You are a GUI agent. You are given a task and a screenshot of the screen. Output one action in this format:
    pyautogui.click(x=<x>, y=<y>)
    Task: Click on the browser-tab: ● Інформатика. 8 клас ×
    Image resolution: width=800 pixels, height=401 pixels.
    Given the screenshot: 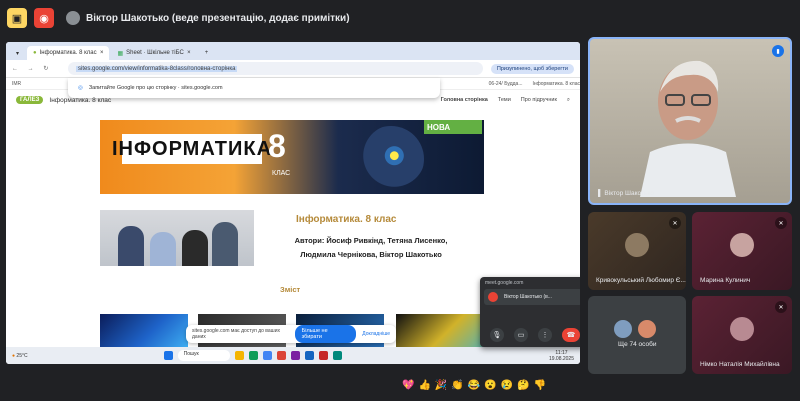 What is the action you would take?
    pyautogui.click(x=68, y=53)
    